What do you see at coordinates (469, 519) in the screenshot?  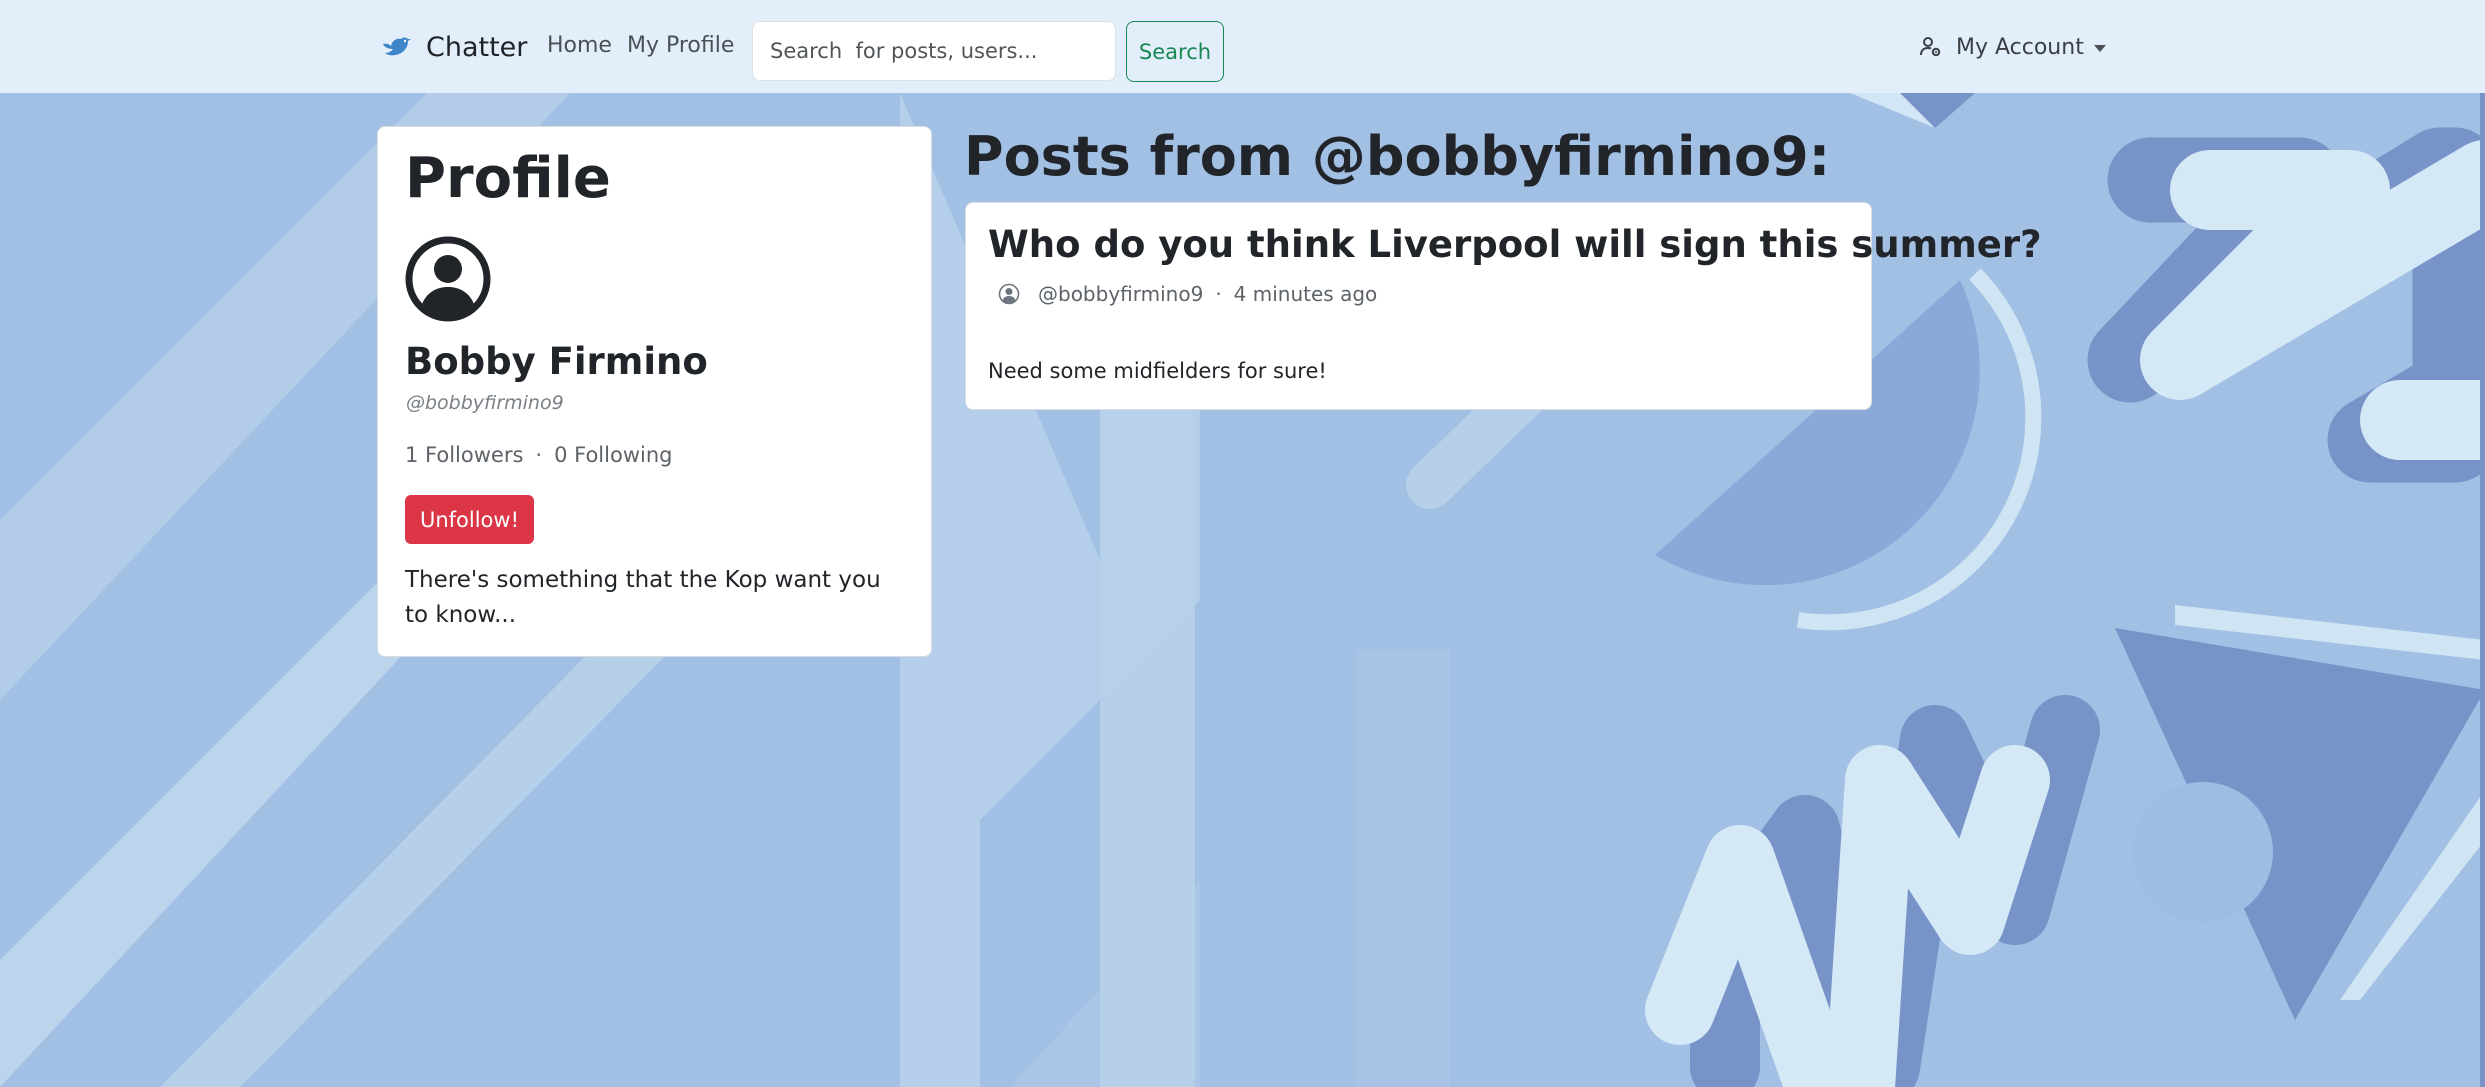 I see `unfollow-button: Unfollow!` at bounding box center [469, 519].